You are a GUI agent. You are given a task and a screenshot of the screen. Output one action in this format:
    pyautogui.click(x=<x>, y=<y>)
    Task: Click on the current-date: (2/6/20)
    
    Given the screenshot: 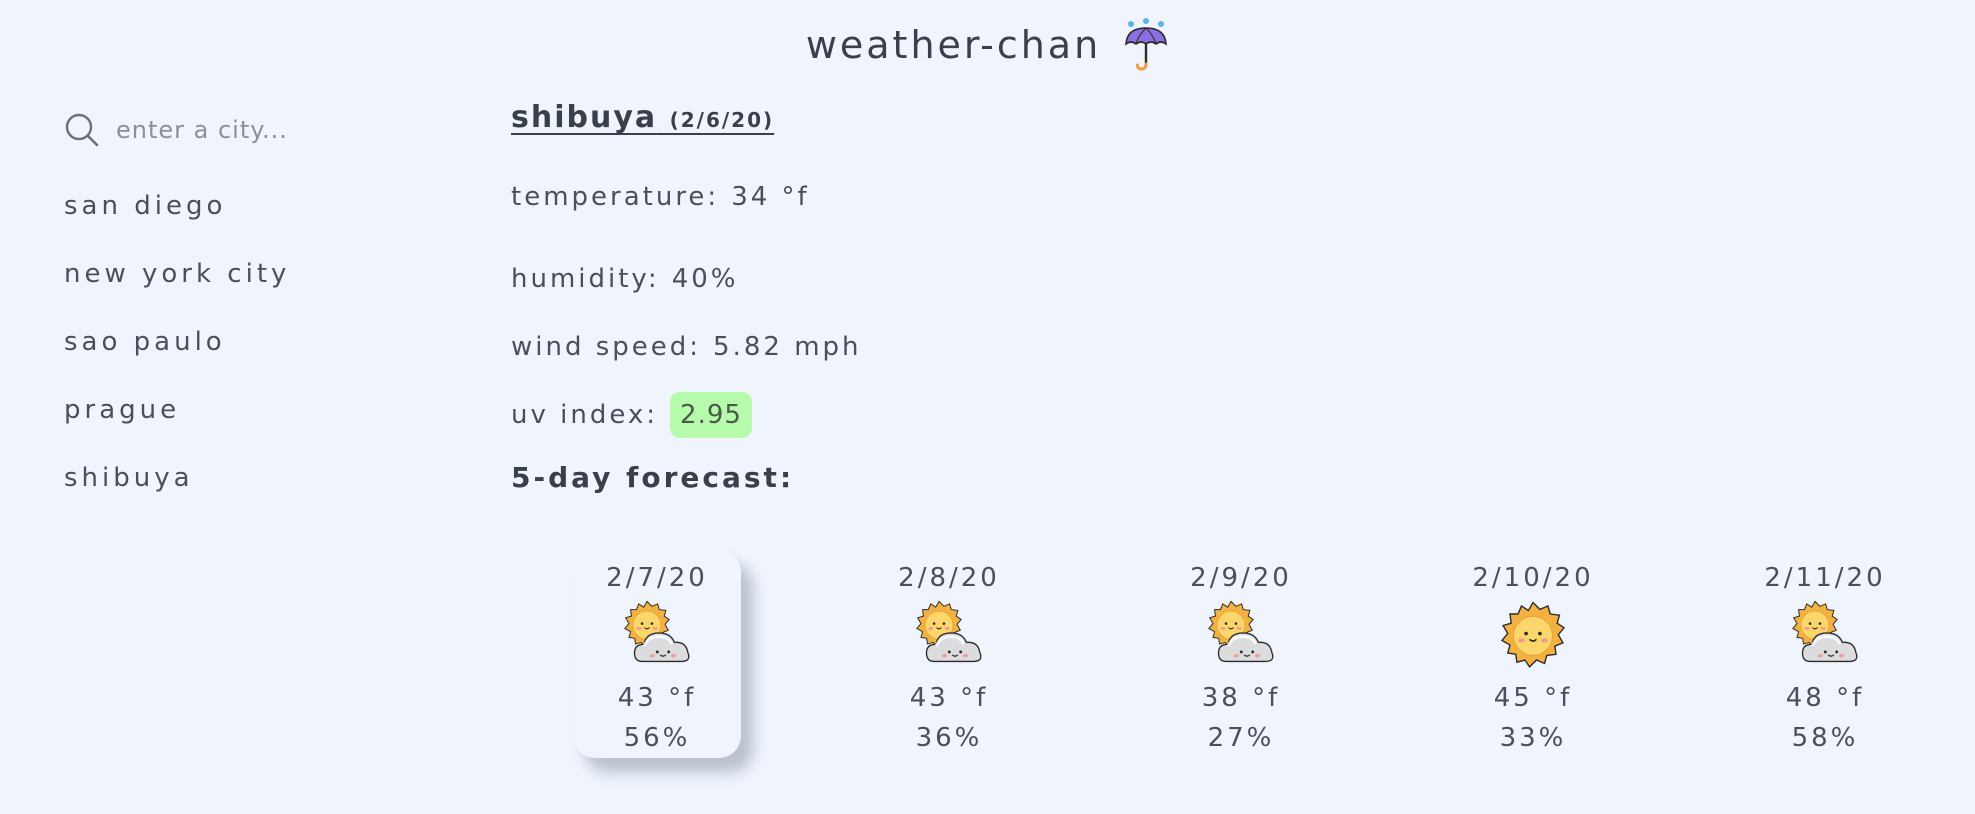 What is the action you would take?
    pyautogui.click(x=722, y=120)
    